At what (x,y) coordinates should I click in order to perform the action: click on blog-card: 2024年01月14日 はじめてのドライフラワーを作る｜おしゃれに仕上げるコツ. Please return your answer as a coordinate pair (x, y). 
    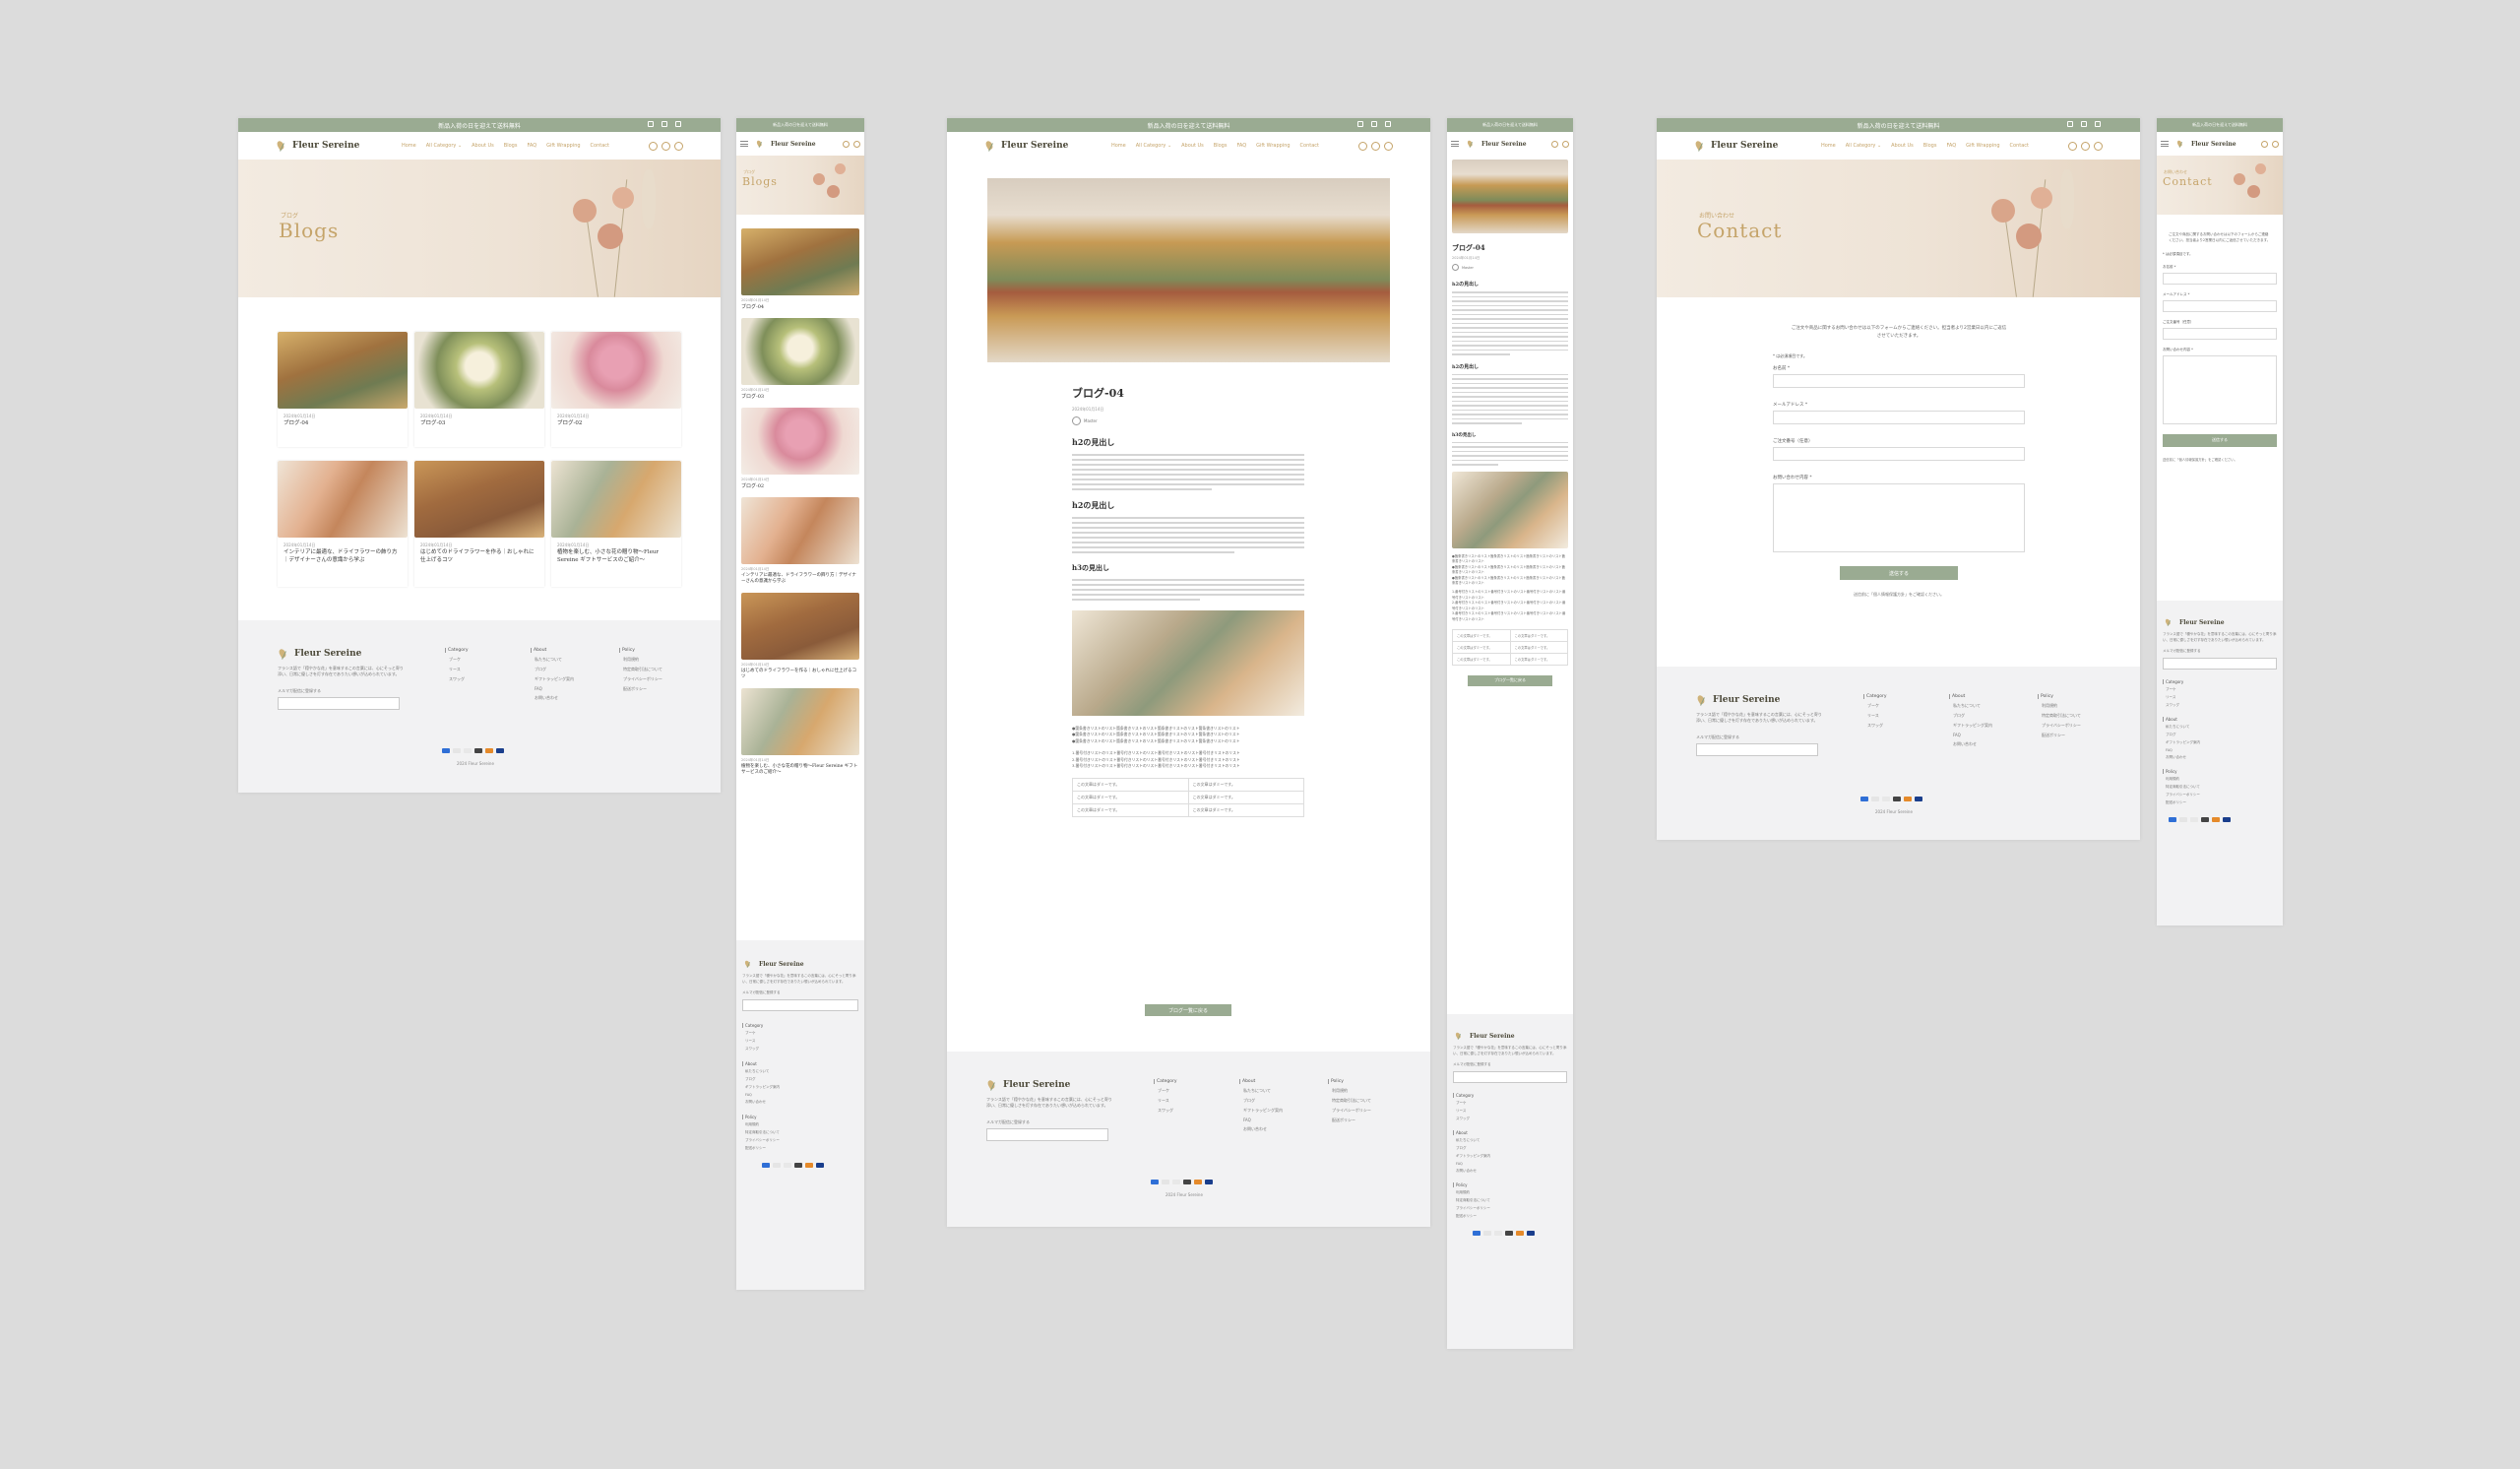
    Looking at the image, I should click on (479, 524).